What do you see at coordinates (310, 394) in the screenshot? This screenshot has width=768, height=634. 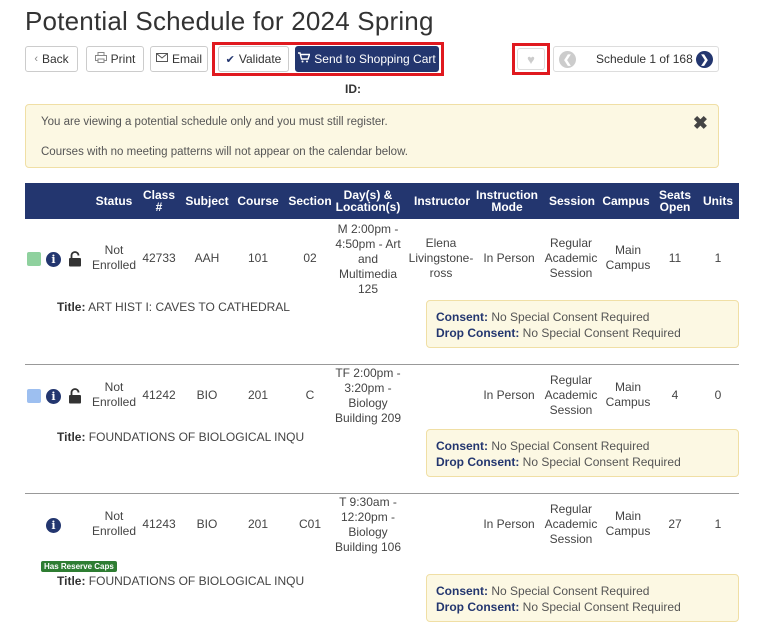 I see `section-cell: C` at bounding box center [310, 394].